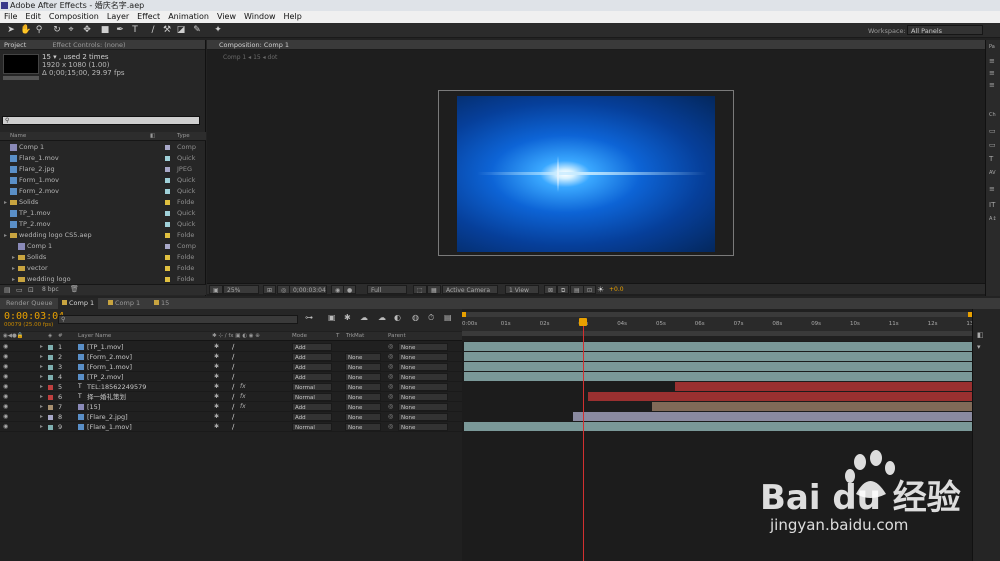  I want to click on font-box-icon: ▭, so click(993, 131).